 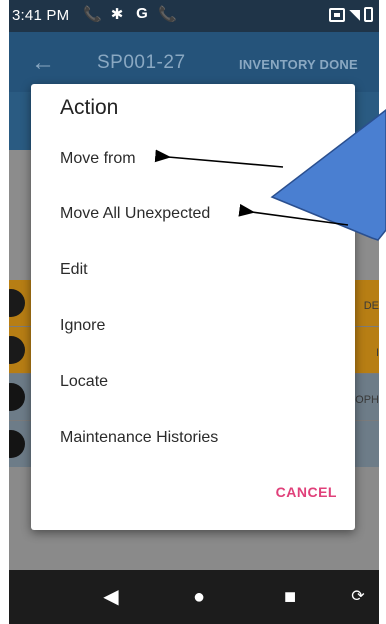 I want to click on list-item-text: DE, so click(x=371, y=306).